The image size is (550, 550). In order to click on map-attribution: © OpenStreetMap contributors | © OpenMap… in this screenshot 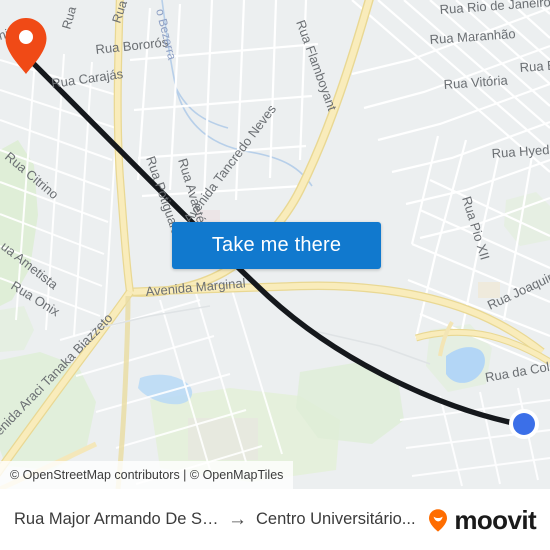, I will do `click(147, 475)`.